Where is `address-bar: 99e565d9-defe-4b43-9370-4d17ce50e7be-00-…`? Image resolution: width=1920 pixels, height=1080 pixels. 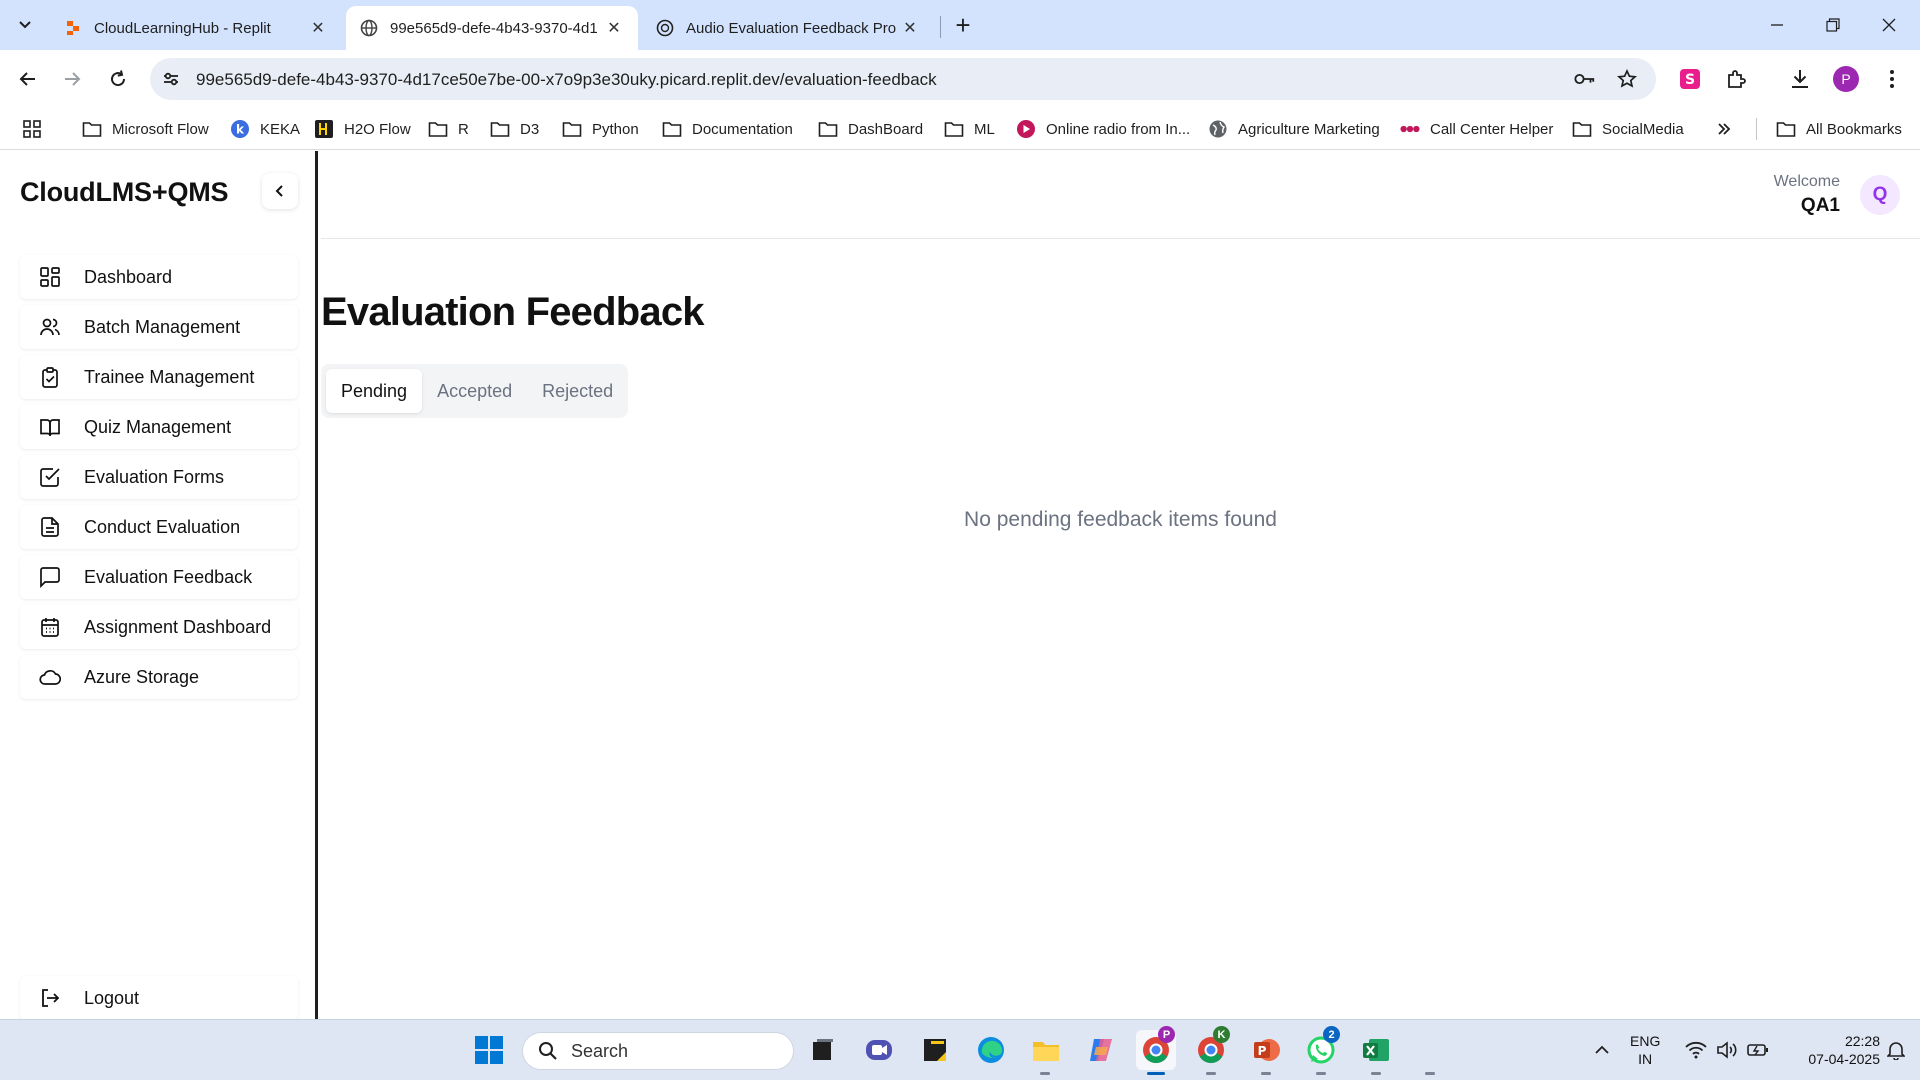 address-bar: 99e565d9-defe-4b43-9370-4d17ce50e7be-00-… is located at coordinates (903, 79).